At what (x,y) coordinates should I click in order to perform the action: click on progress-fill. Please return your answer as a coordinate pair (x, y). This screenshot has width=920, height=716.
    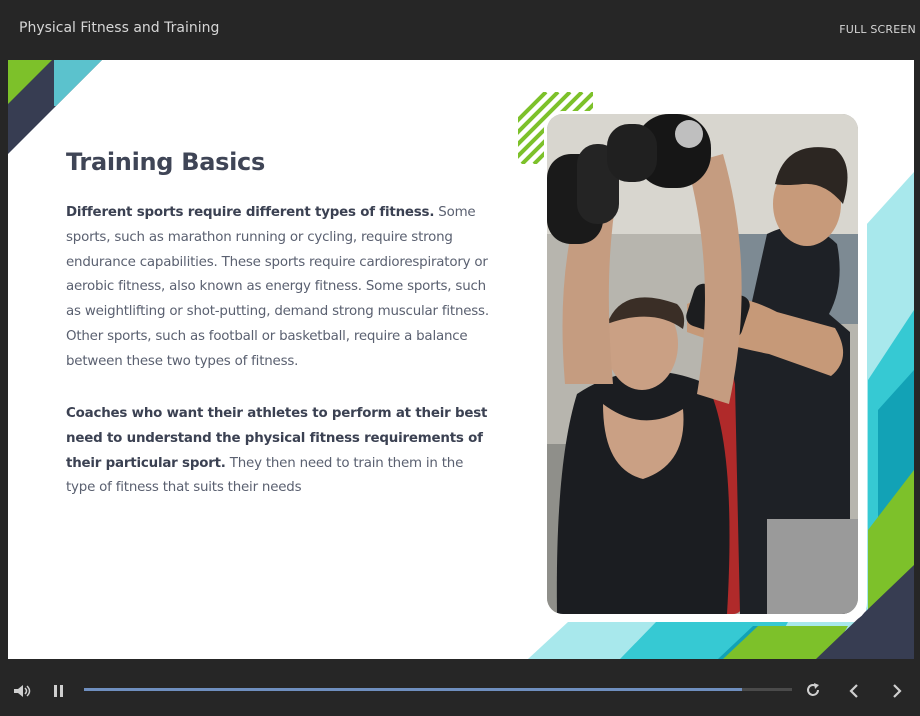
    Looking at the image, I should click on (413, 689).